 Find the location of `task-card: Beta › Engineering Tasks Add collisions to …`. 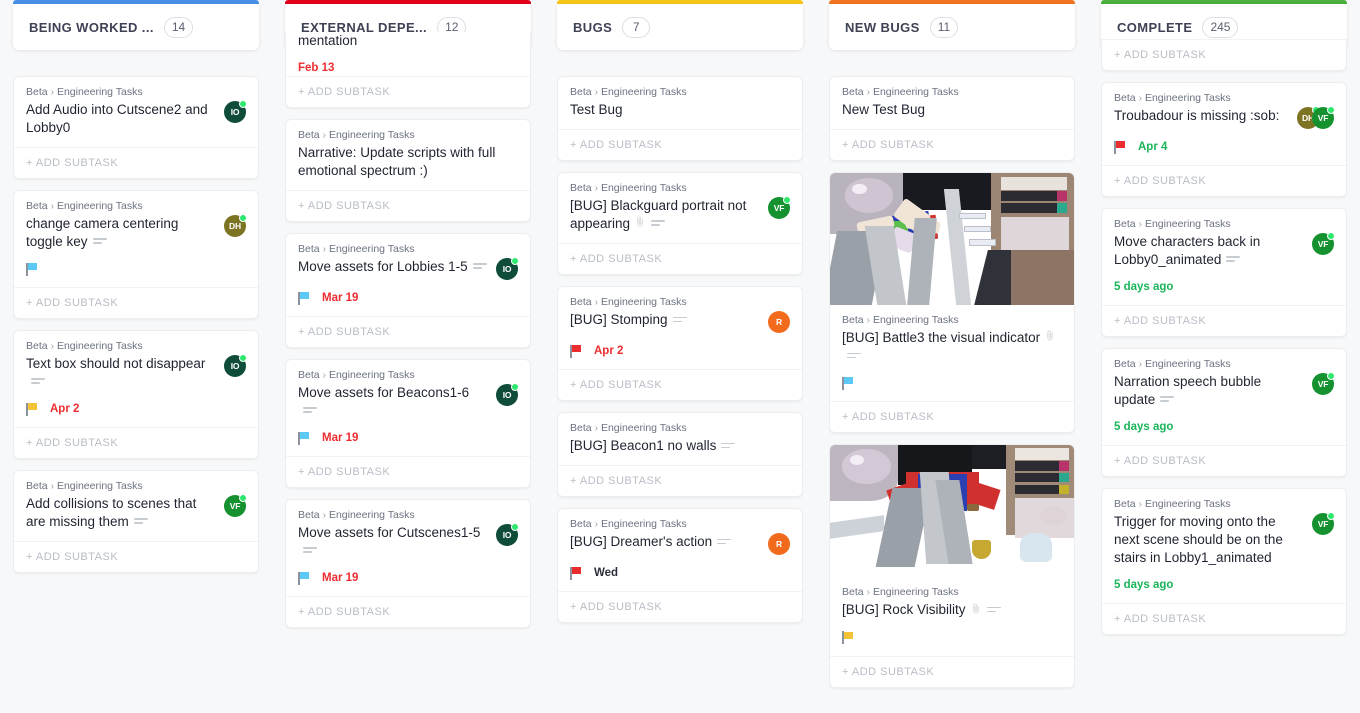

task-card: Beta › Engineering Tasks Add collisions to … is located at coordinates (136, 521).